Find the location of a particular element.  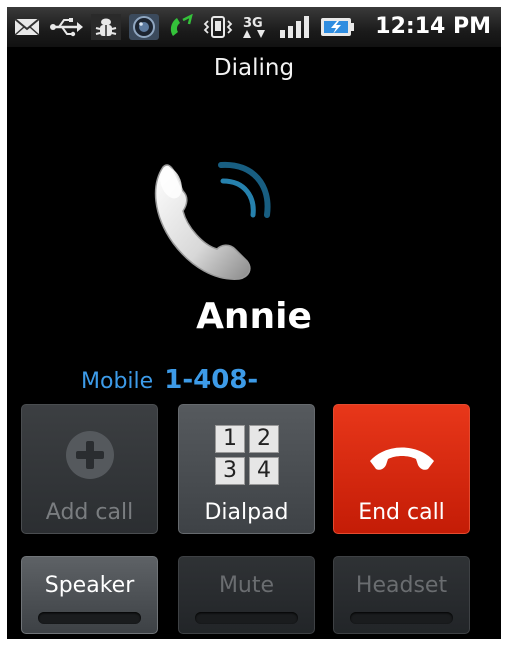

camera-icon is located at coordinates (144, 27).